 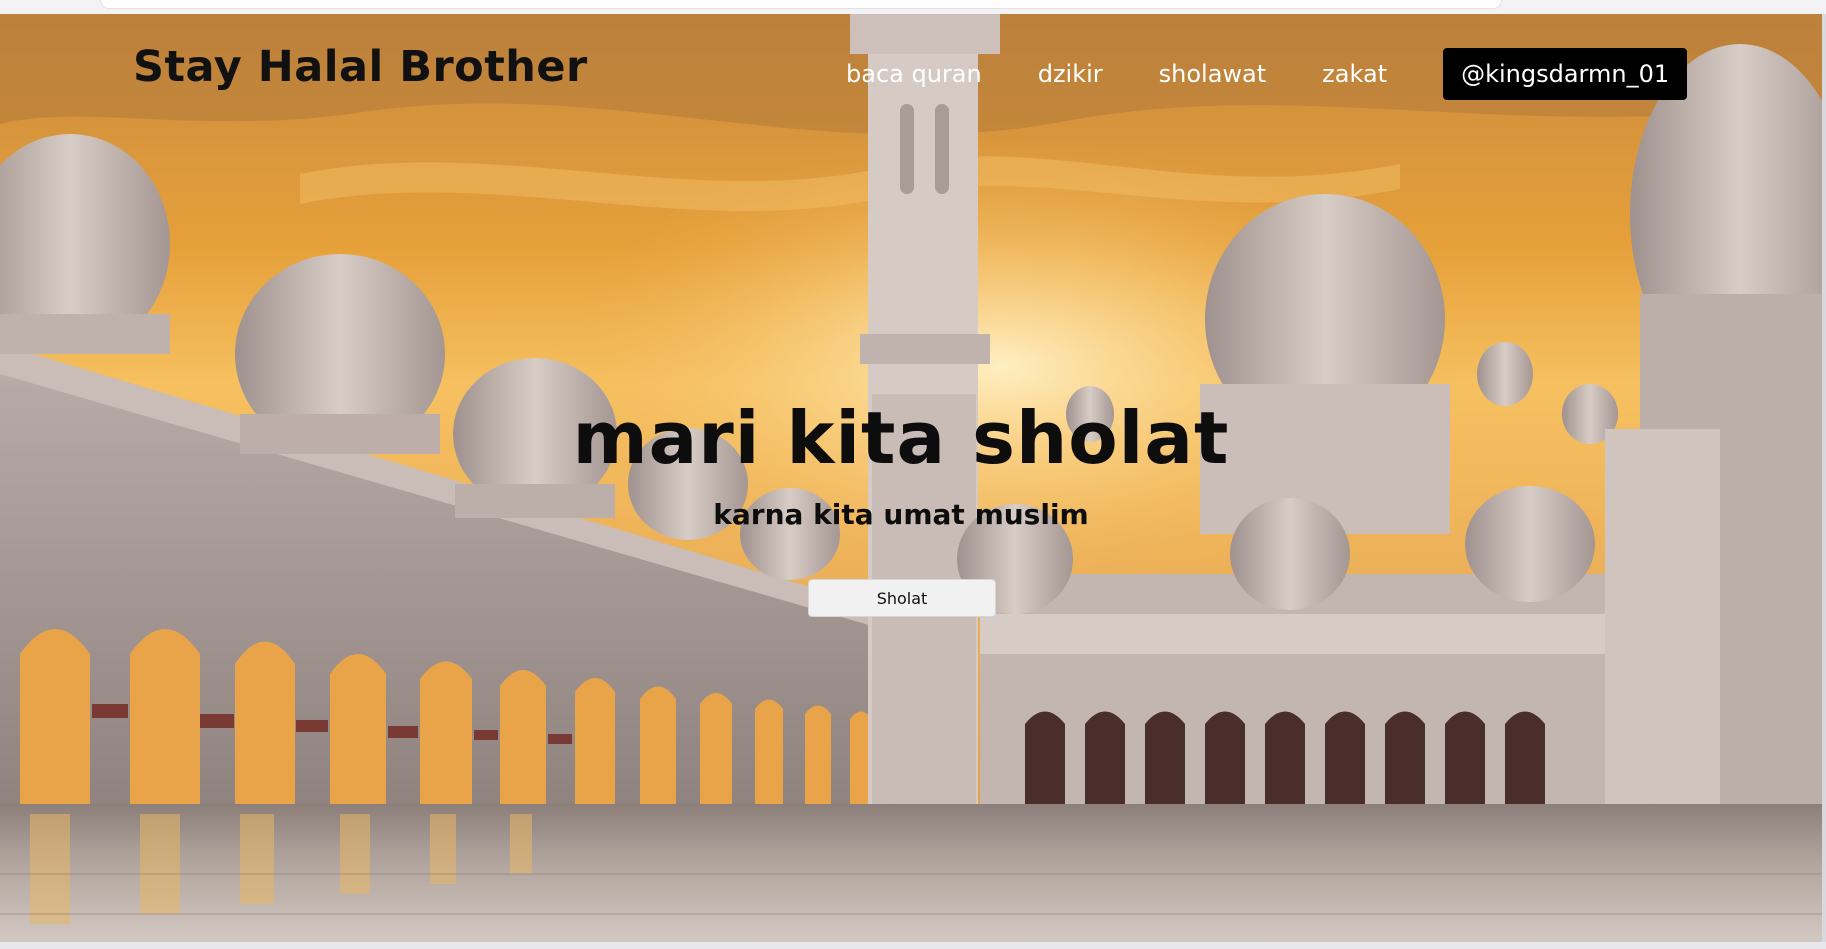 I want to click on nav-item-sholawat: sholawat, so click(x=1213, y=74).